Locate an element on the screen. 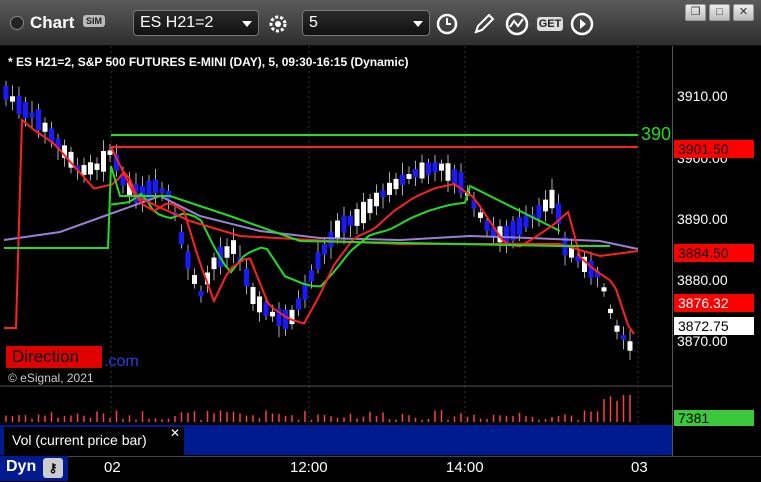  volume-study-label: Vol (current price bar) is located at coordinates (94, 441).